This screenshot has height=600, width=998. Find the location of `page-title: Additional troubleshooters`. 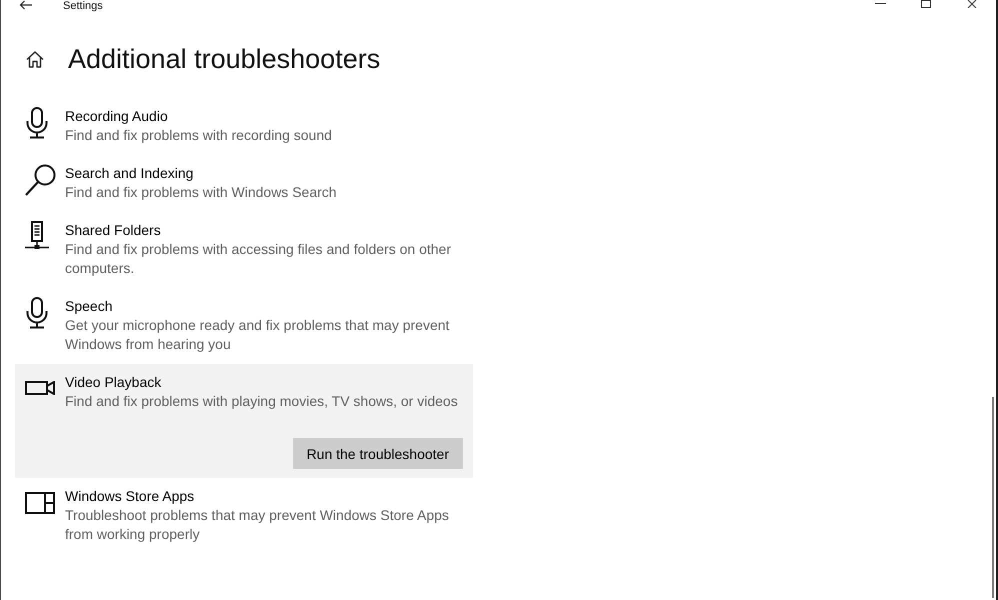

page-title: Additional troubleshooters is located at coordinates (224, 59).